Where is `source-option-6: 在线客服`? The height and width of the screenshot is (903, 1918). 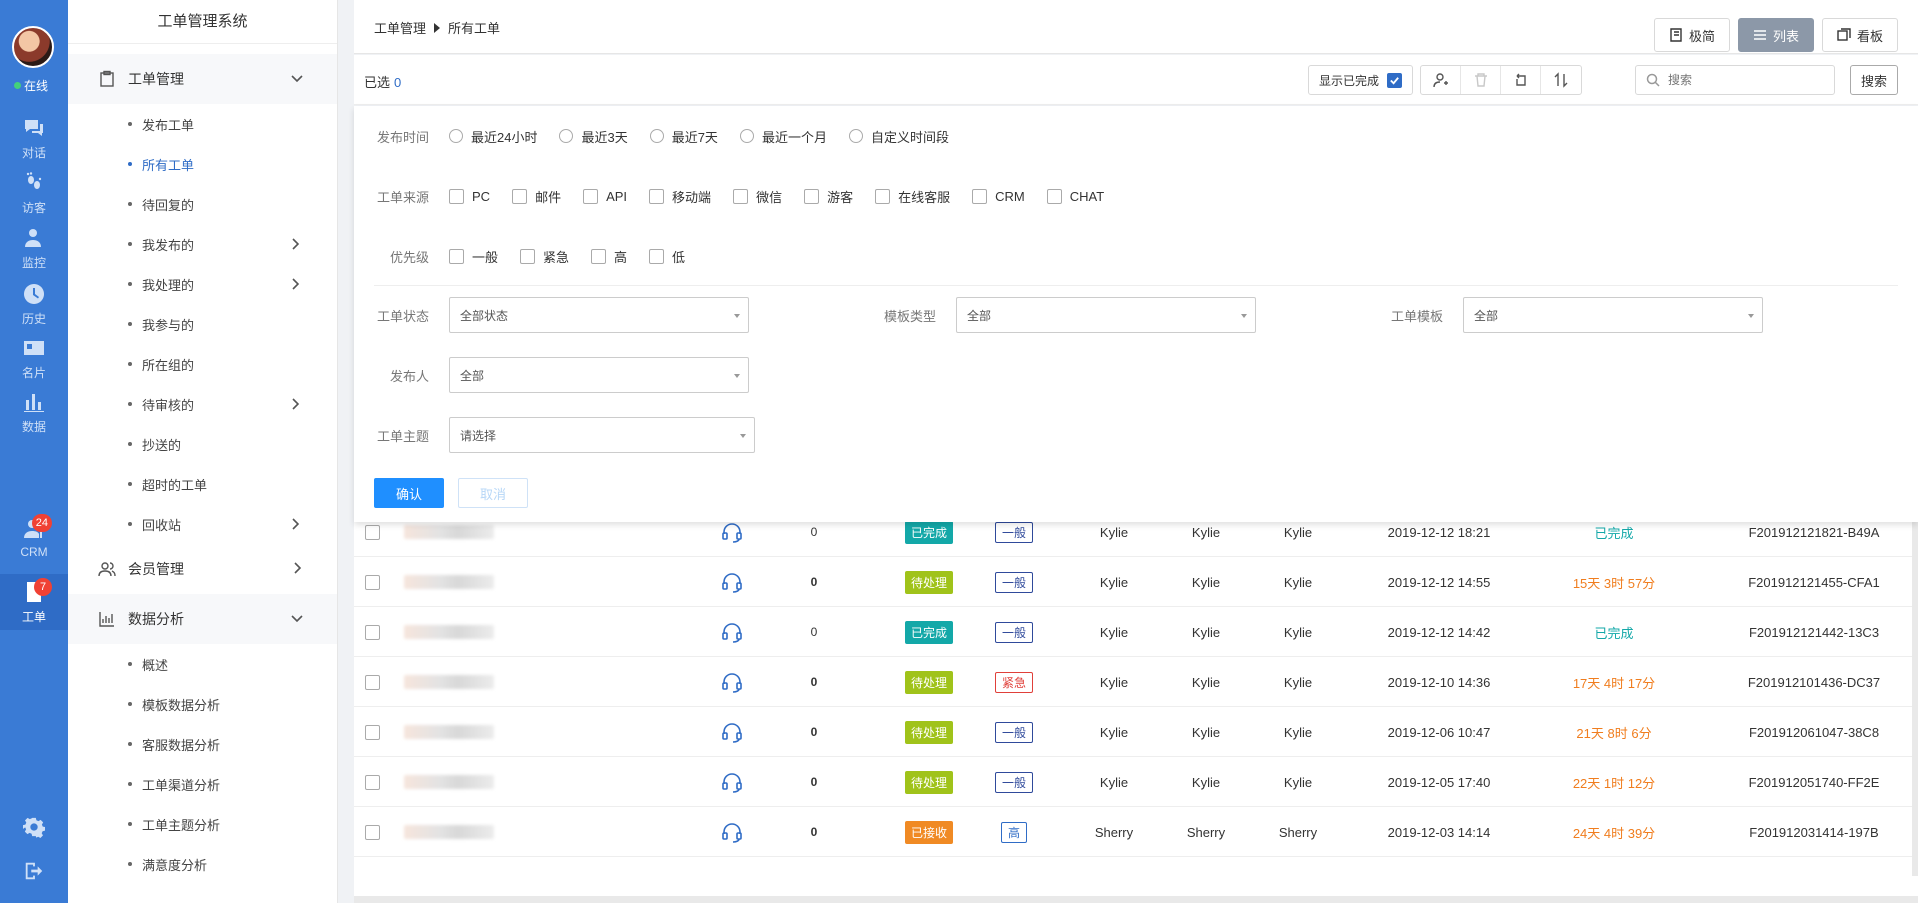 source-option-6: 在线客服 is located at coordinates (912, 196).